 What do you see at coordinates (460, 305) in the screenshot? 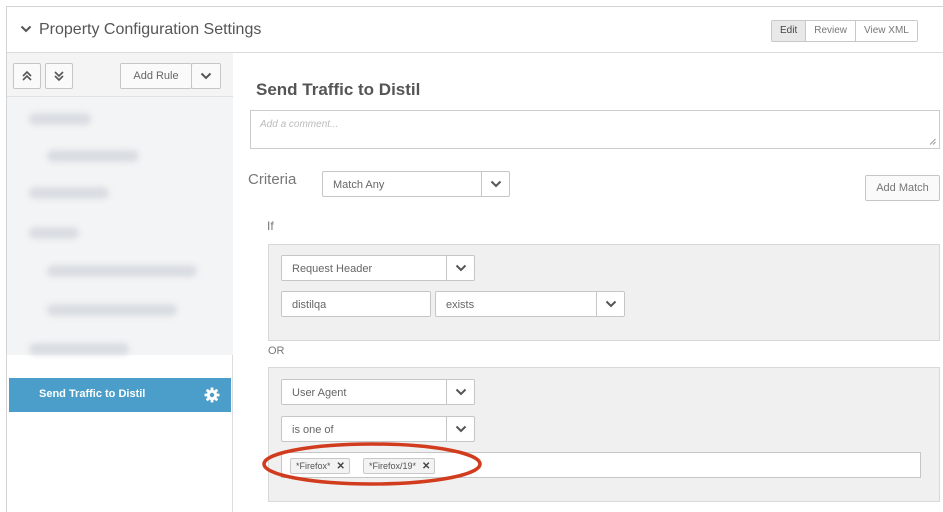
I see `header-operator-value: exists` at bounding box center [460, 305].